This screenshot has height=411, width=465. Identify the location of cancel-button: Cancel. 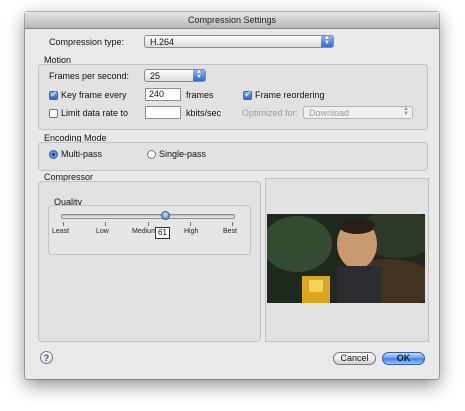
(354, 358).